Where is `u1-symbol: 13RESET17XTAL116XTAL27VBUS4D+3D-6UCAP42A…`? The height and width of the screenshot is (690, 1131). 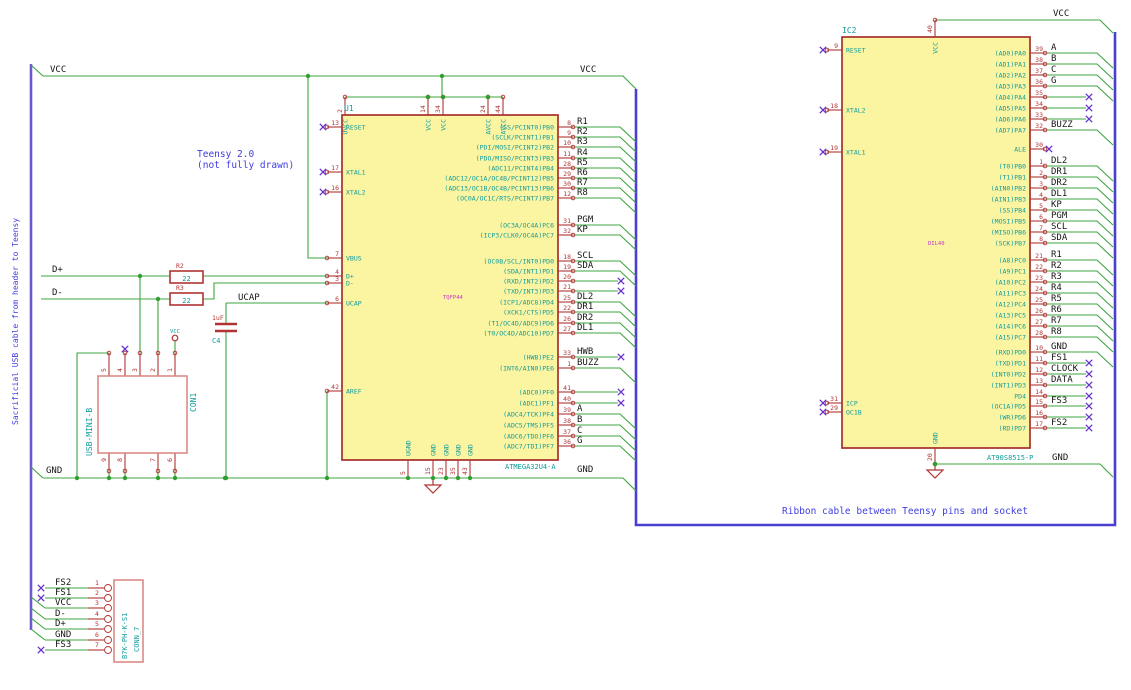
u1-symbol: 13RESET17XTAL116XTAL27VBUS4D+3D-6UCAP42A… is located at coordinates (450, 285).